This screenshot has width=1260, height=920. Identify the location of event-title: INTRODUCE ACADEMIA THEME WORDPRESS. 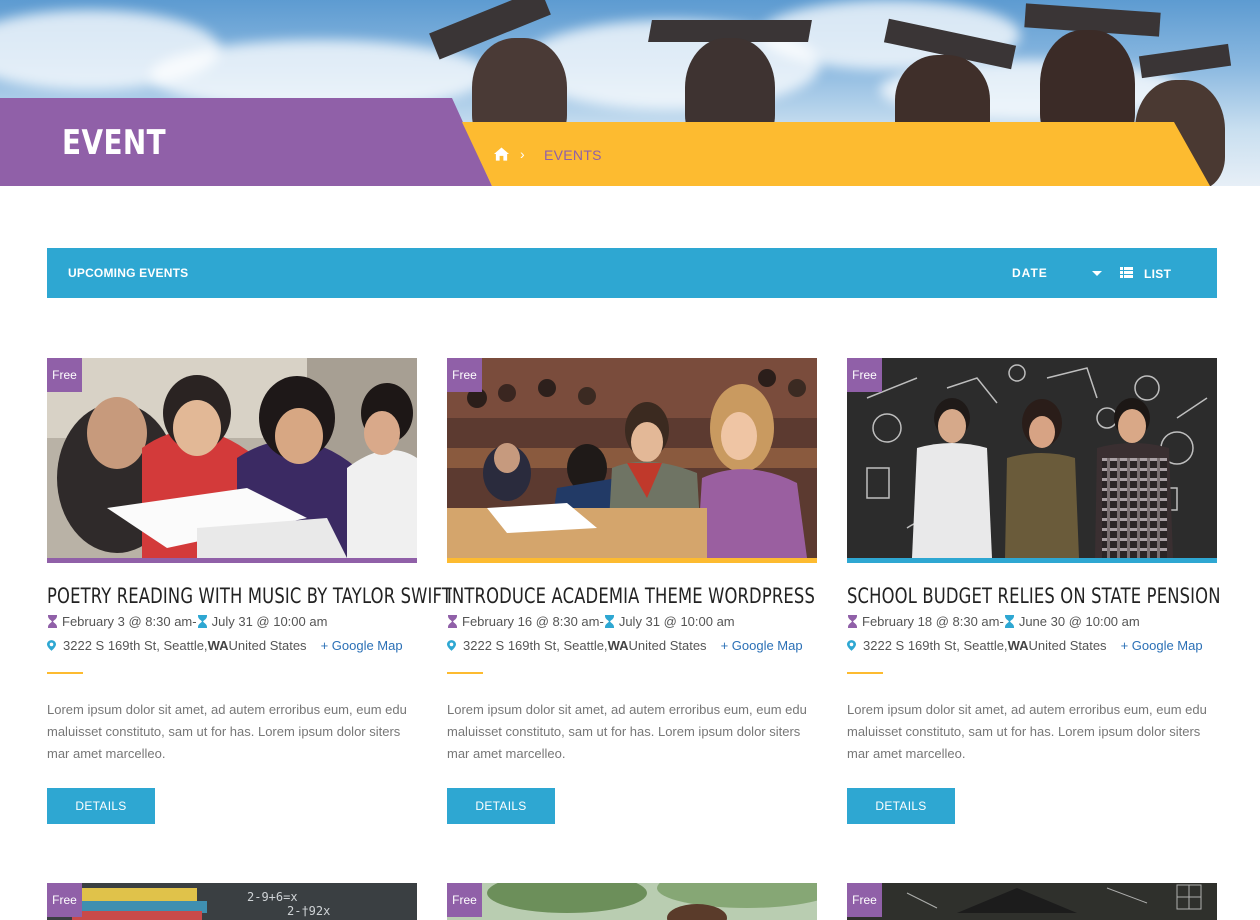
(631, 596).